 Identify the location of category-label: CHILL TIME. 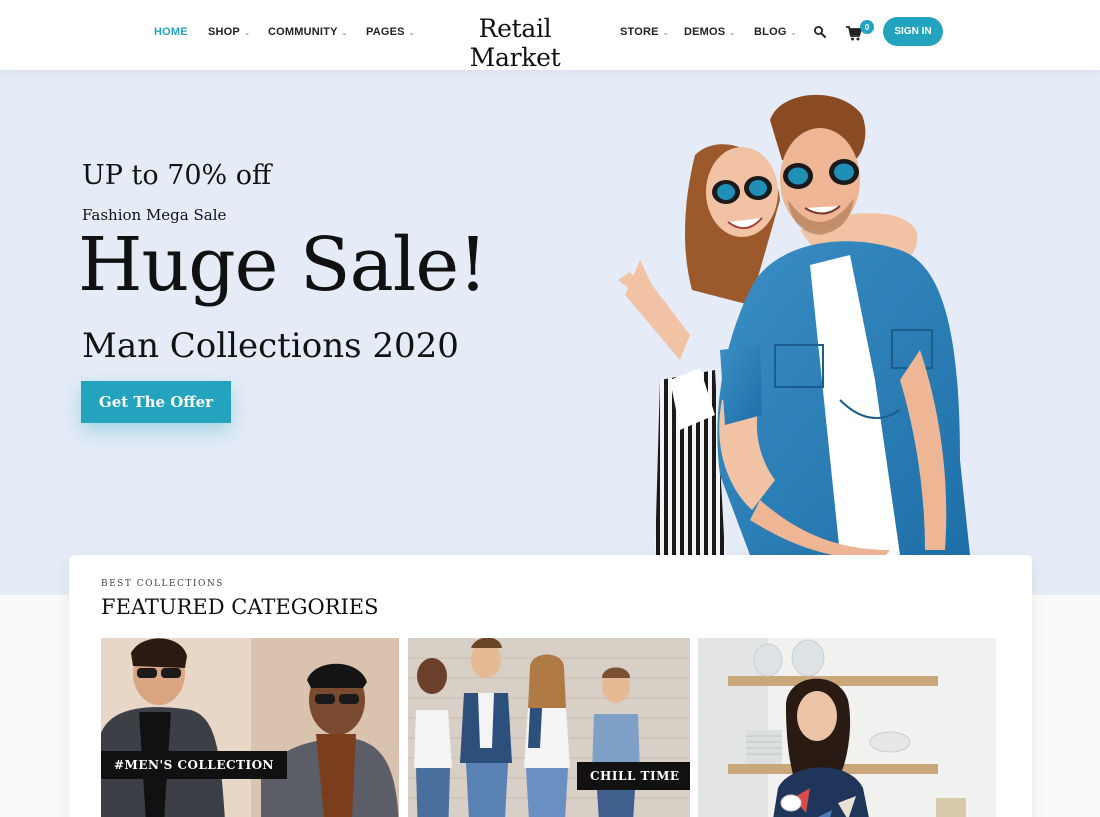
(633, 776).